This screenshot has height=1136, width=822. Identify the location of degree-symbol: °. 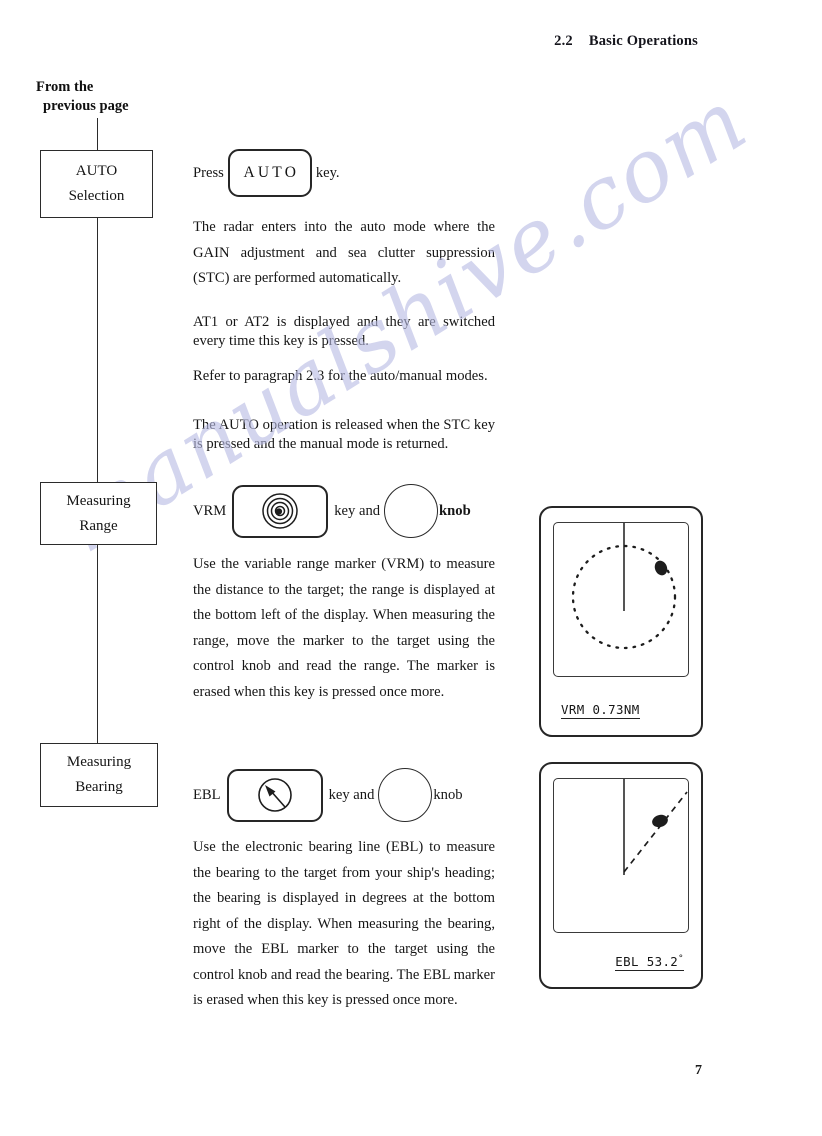
(681, 958).